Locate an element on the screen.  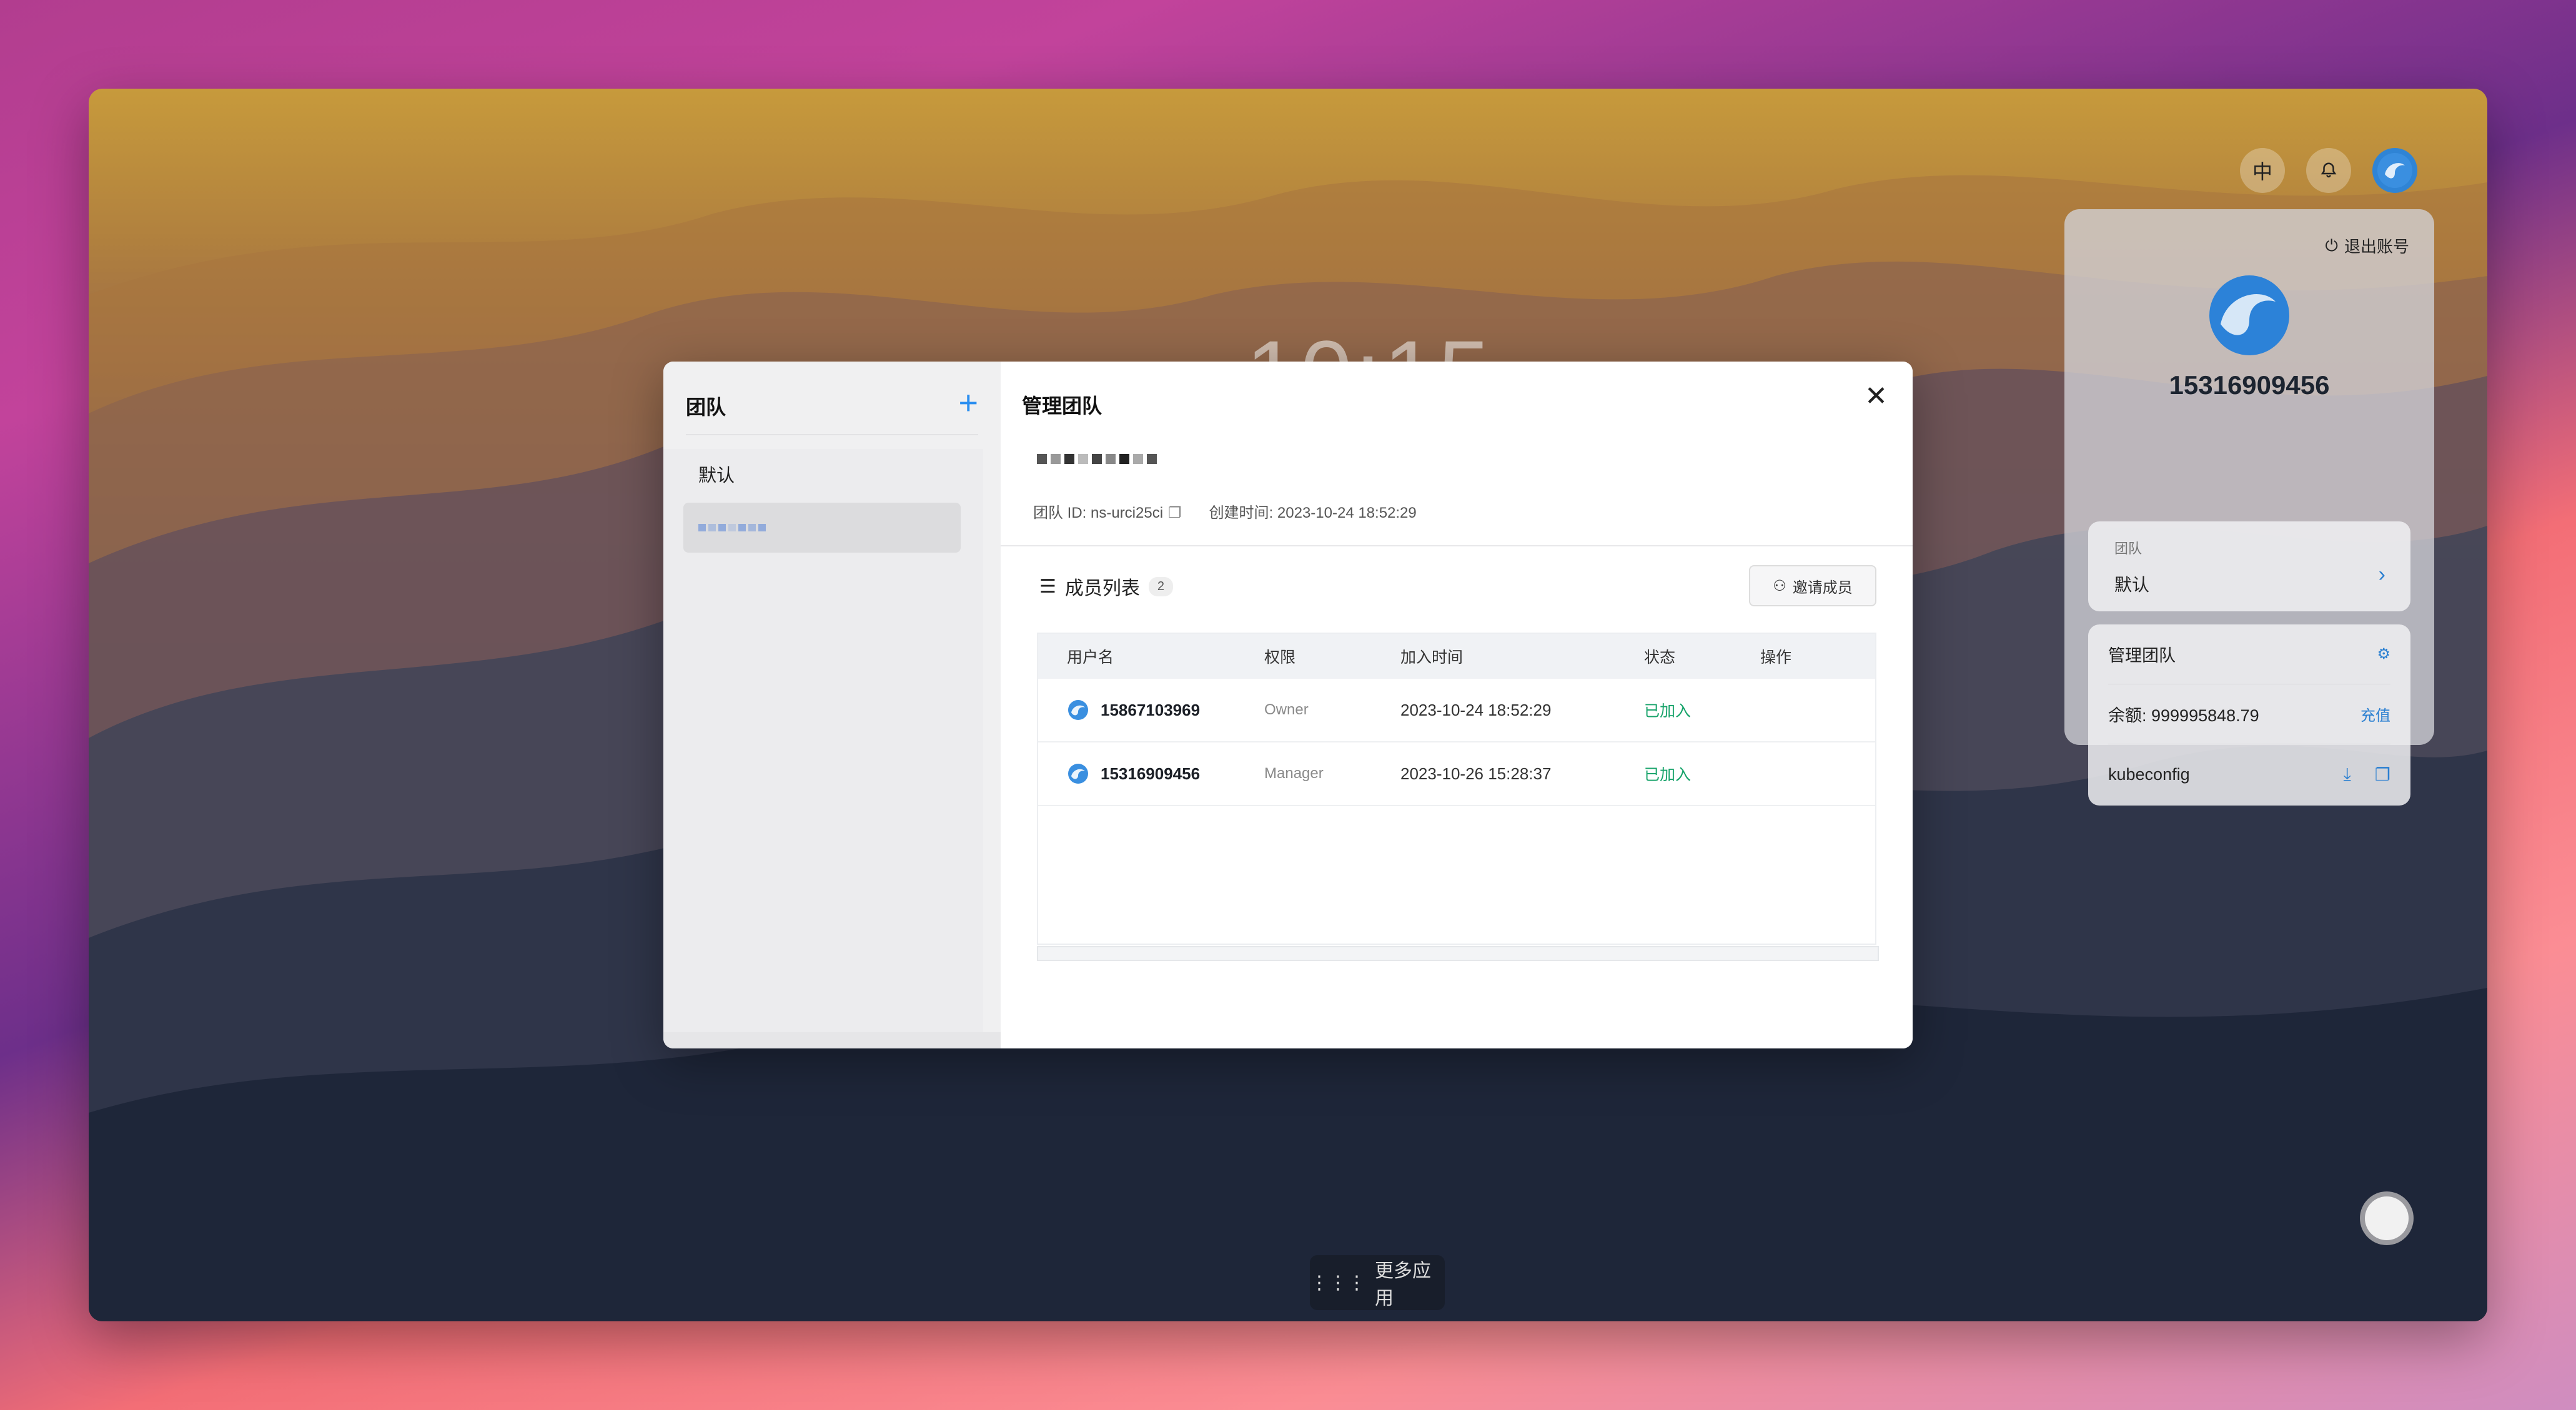
member-role: Manager is located at coordinates (1294, 774).